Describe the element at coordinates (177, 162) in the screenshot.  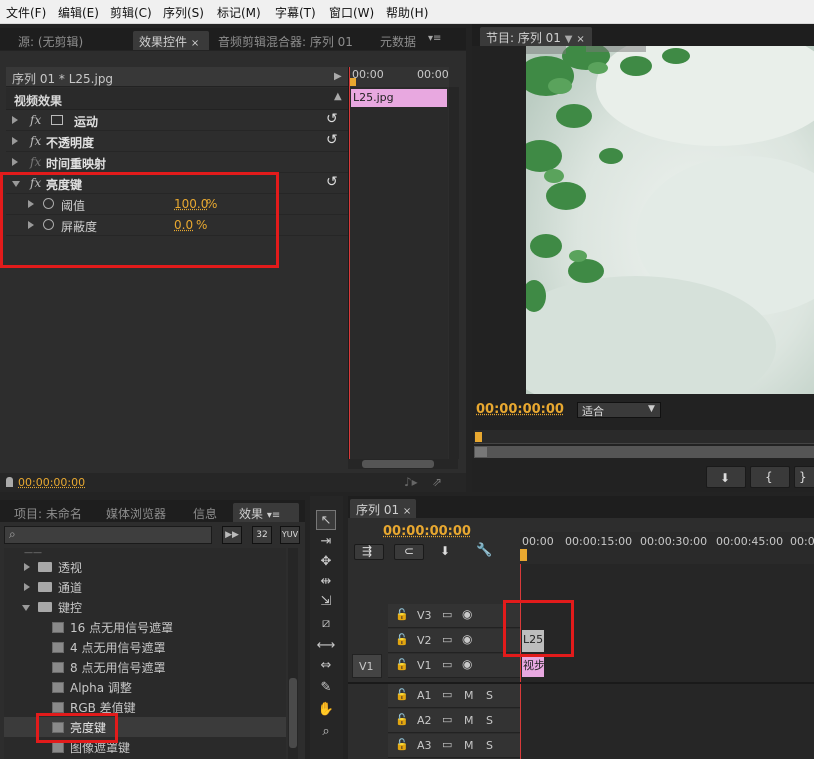
I see `effect-row-time-remap: fx 时间重映射` at that location.